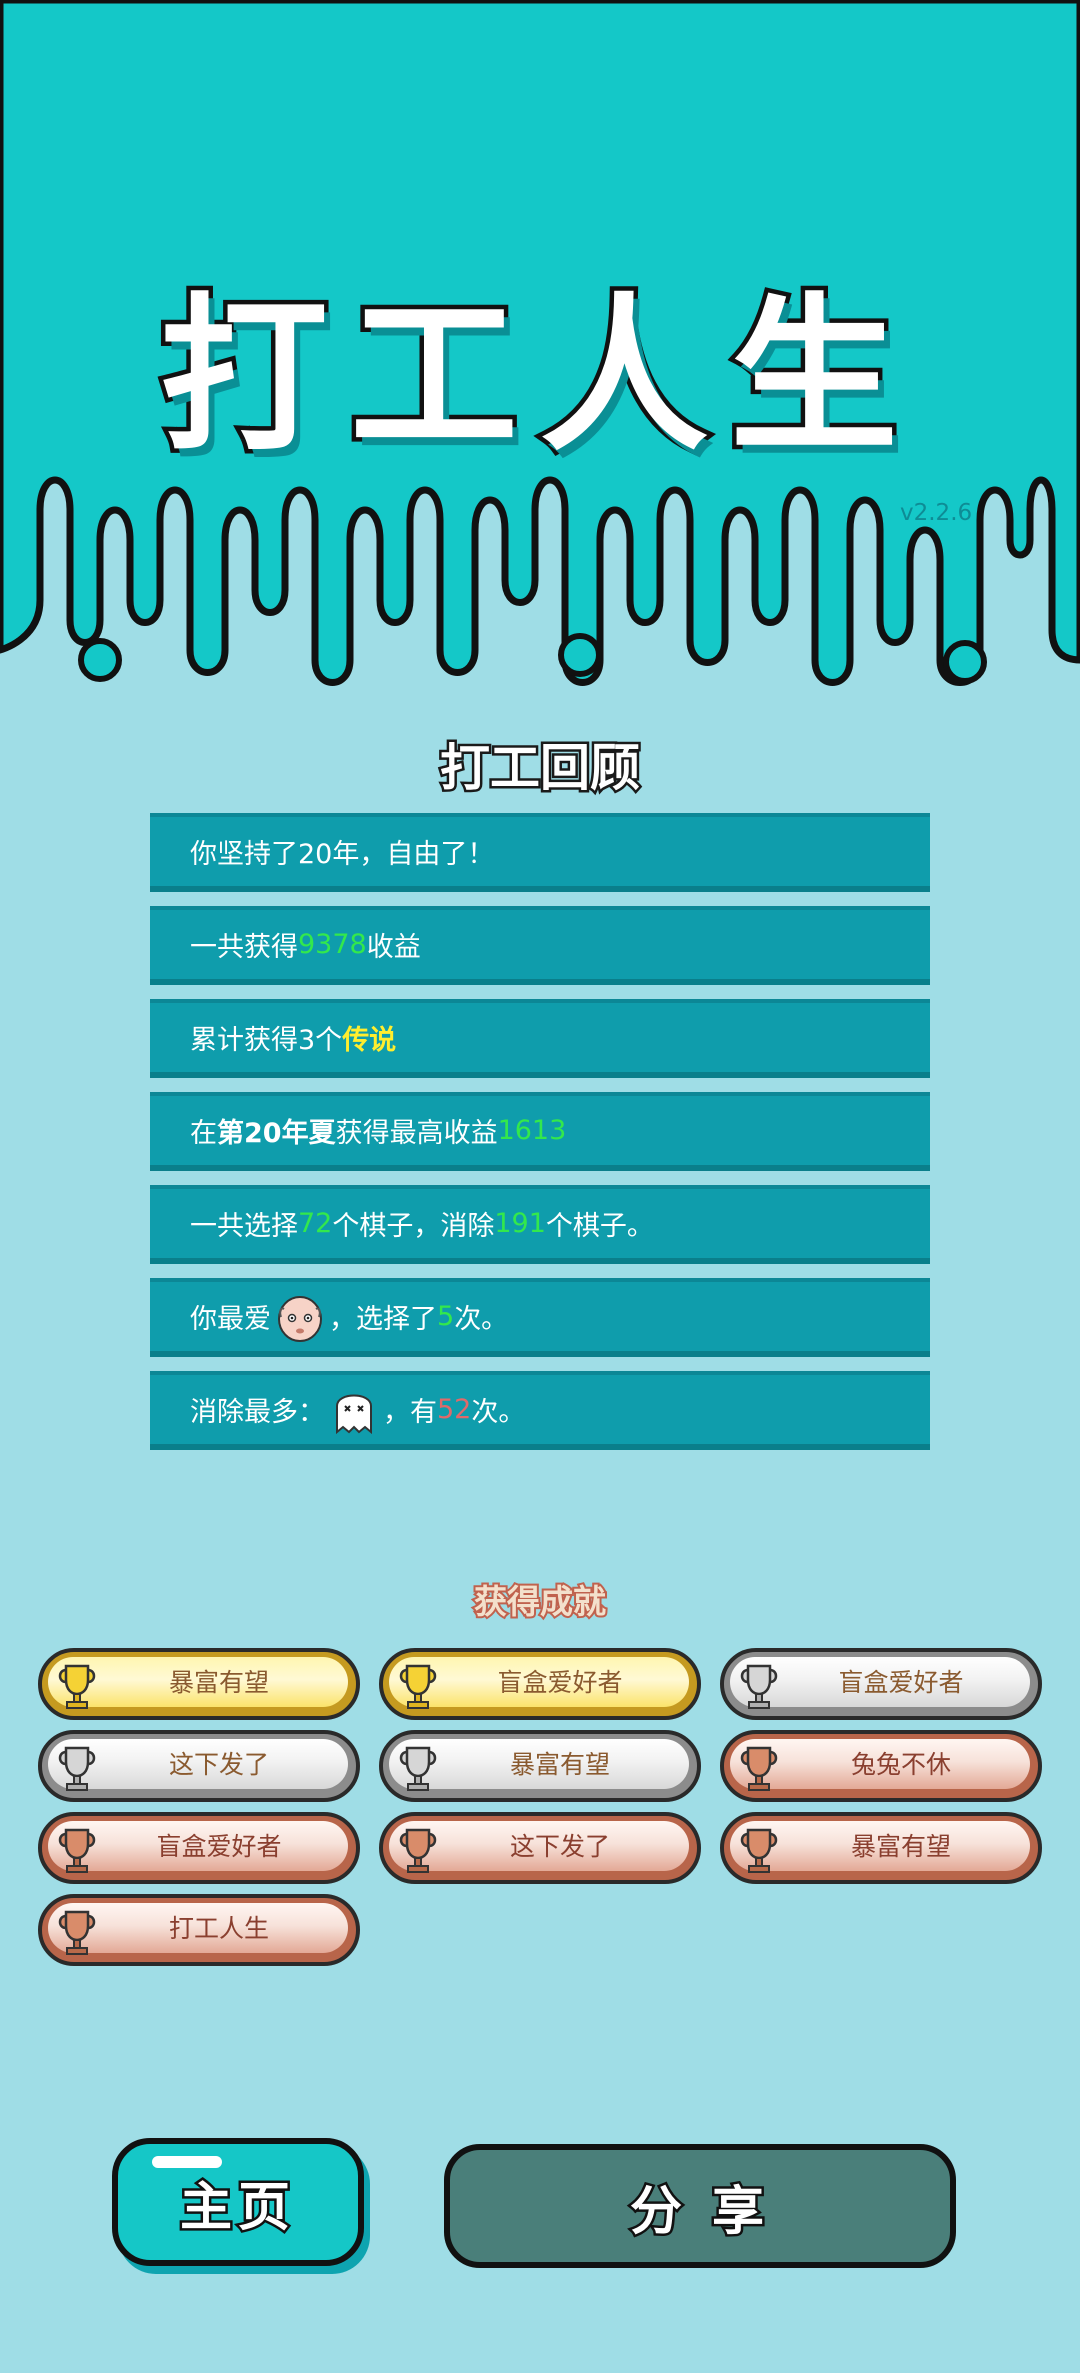 The width and height of the screenshot is (1080, 2373). I want to click on achievement-badge: 兔兔不休, so click(881, 1766).